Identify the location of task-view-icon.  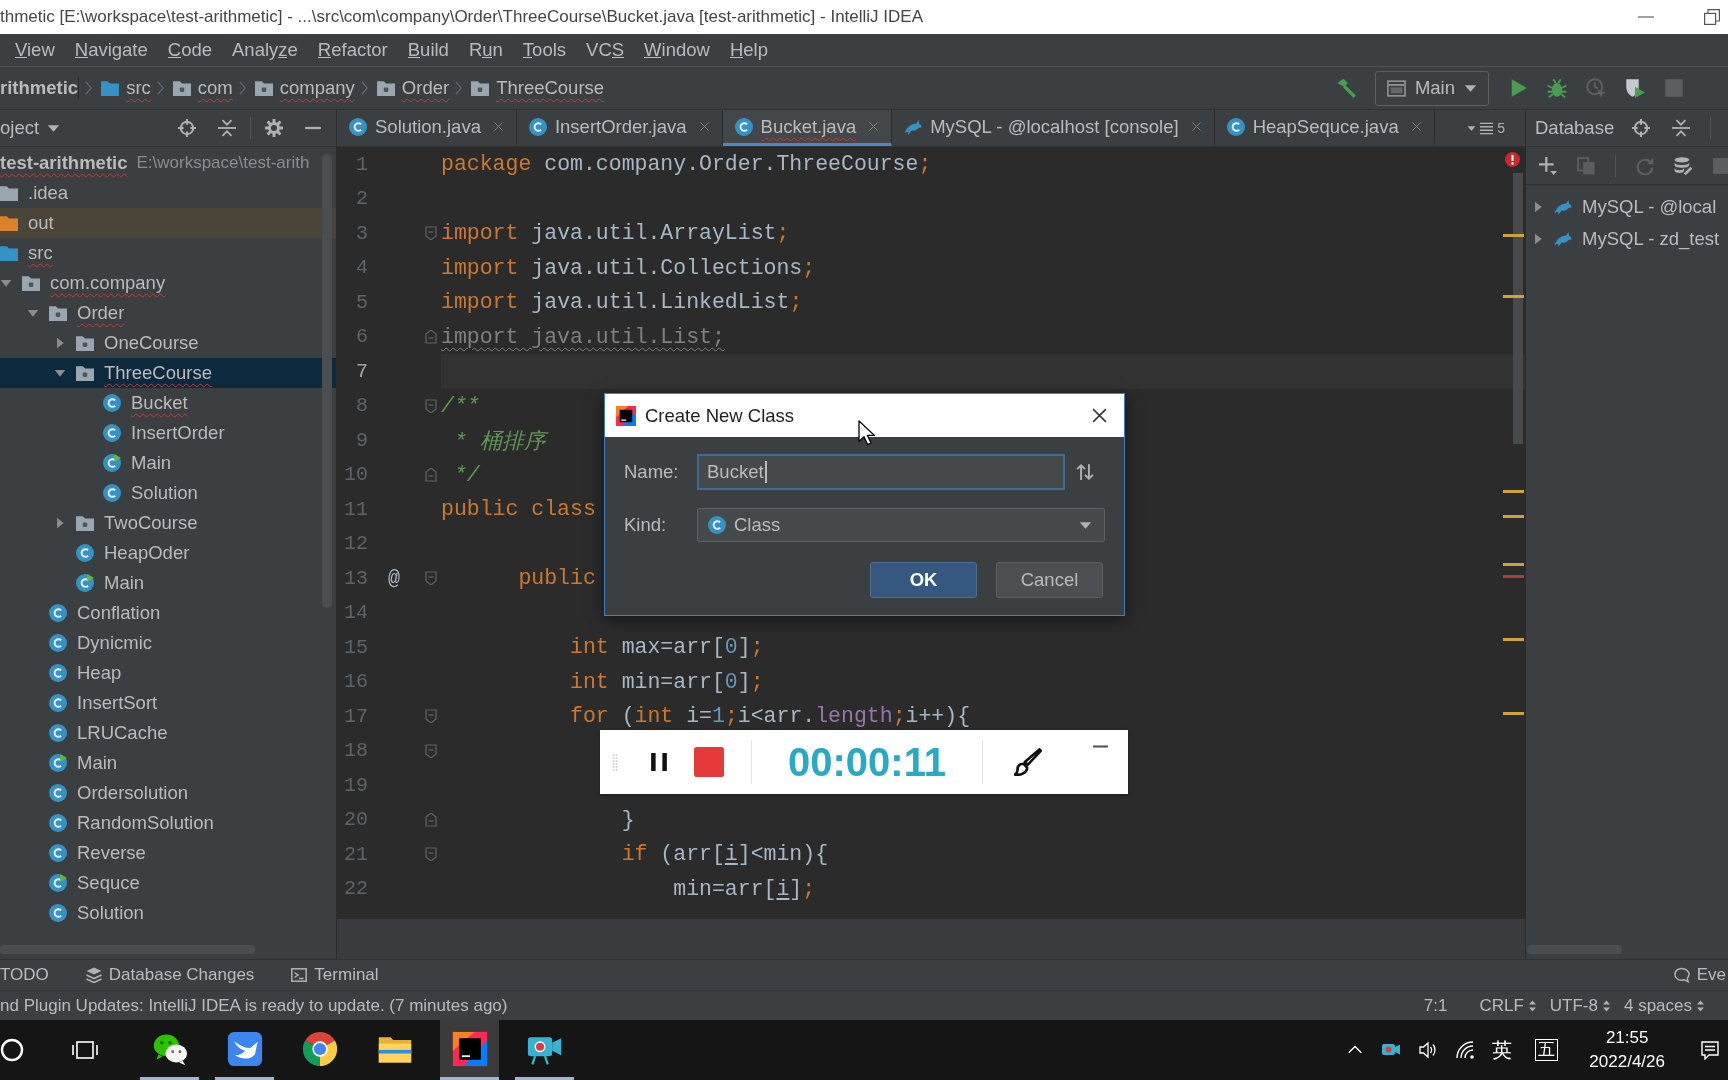
(85, 1050).